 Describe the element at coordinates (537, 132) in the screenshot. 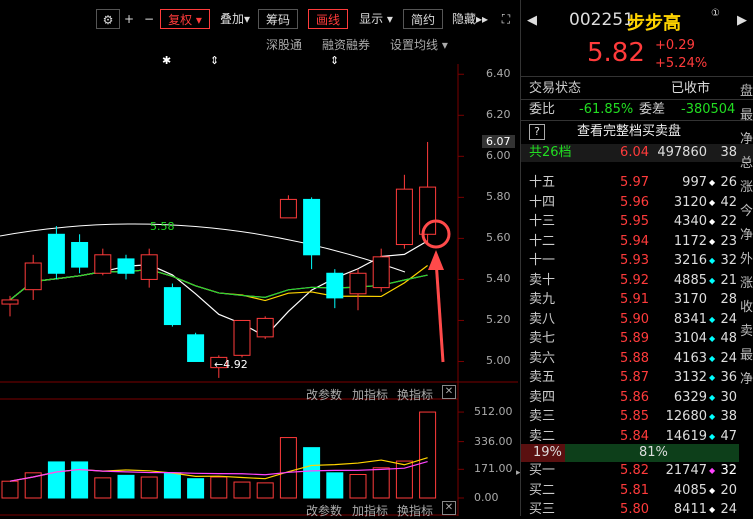

I see `help-icon: ?` at that location.